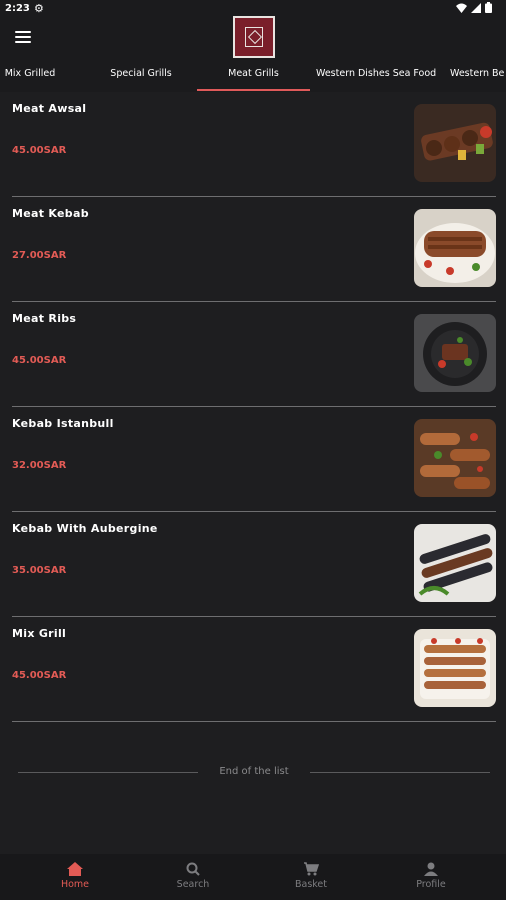 This screenshot has height=900, width=506. What do you see at coordinates (39, 465) in the screenshot?
I see `item-price: 32.00SAR` at bounding box center [39, 465].